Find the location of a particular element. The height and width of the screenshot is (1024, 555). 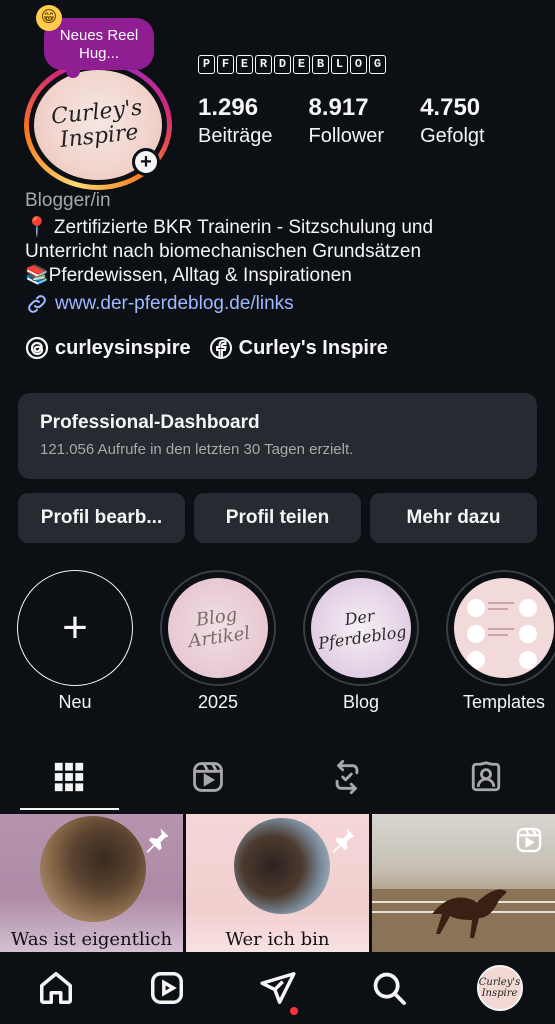

link-icon is located at coordinates (37, 304).